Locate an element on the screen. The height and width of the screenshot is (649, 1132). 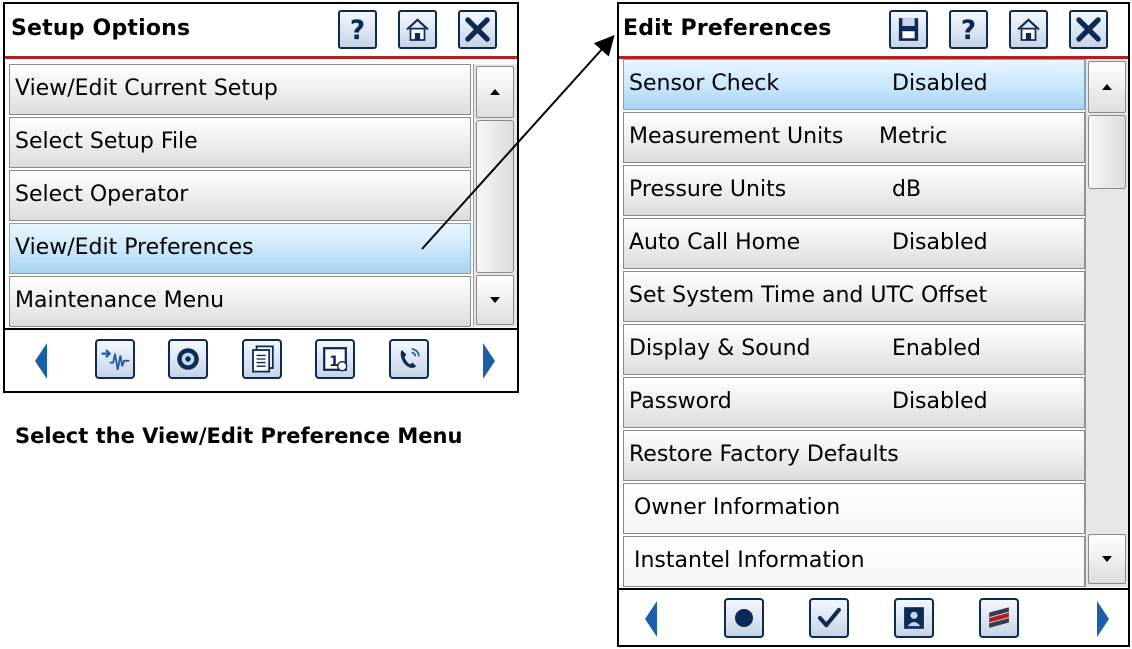
save-button is located at coordinates (908, 29).